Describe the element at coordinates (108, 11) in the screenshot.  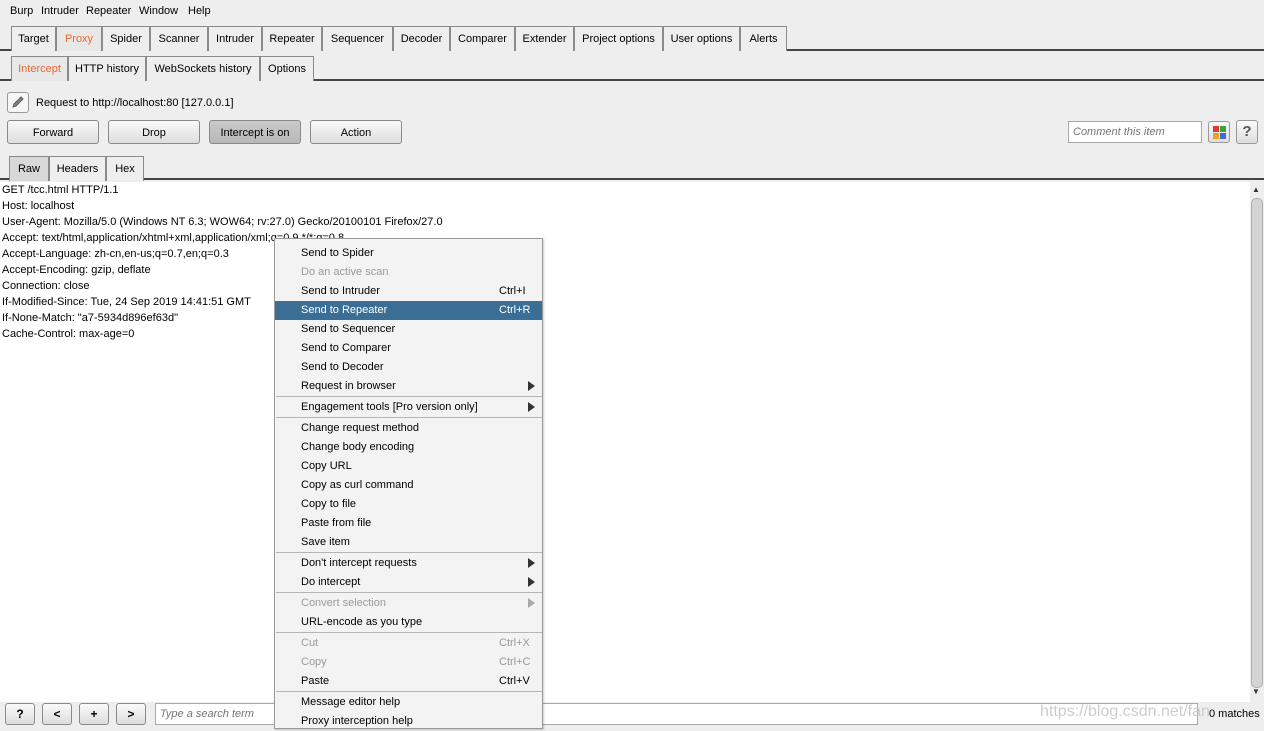
I see `menu-repeater: Repeater` at that location.